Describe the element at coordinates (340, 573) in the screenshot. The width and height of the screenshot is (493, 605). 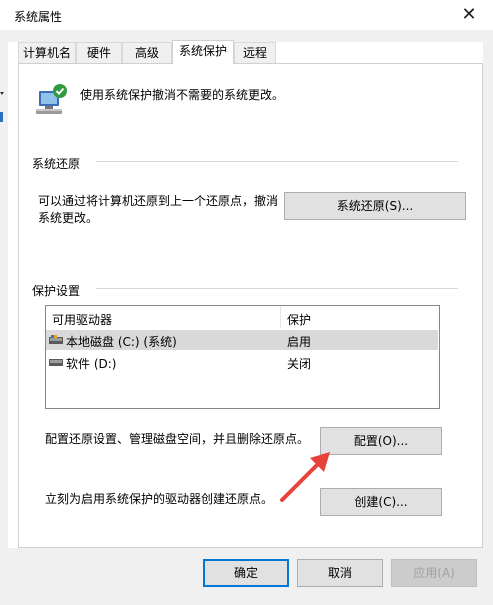
I see `cancel-button: 取消` at that location.